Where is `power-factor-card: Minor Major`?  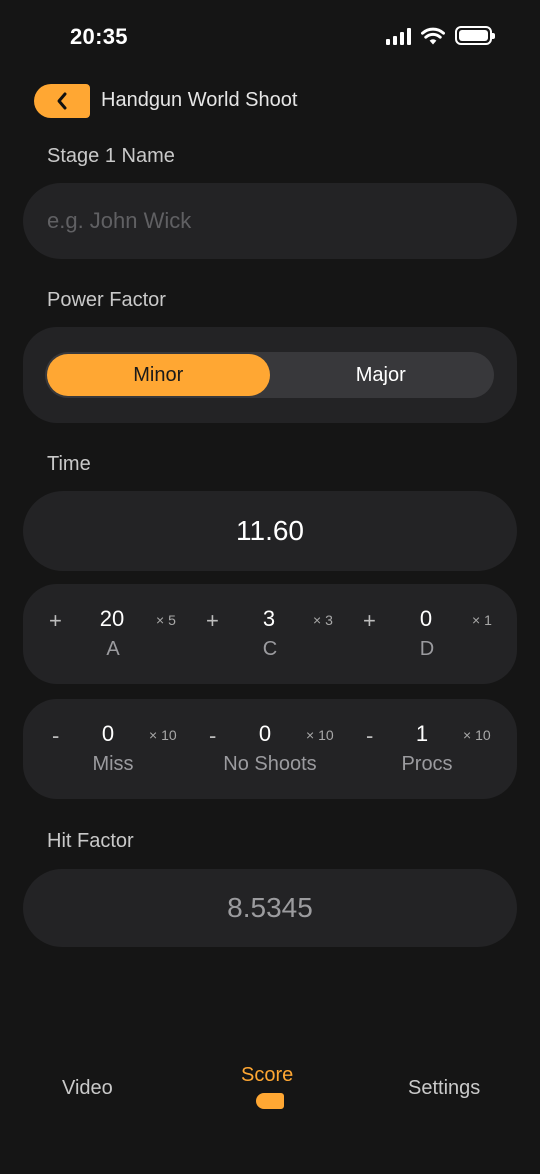
power-factor-card: Minor Major is located at coordinates (270, 375).